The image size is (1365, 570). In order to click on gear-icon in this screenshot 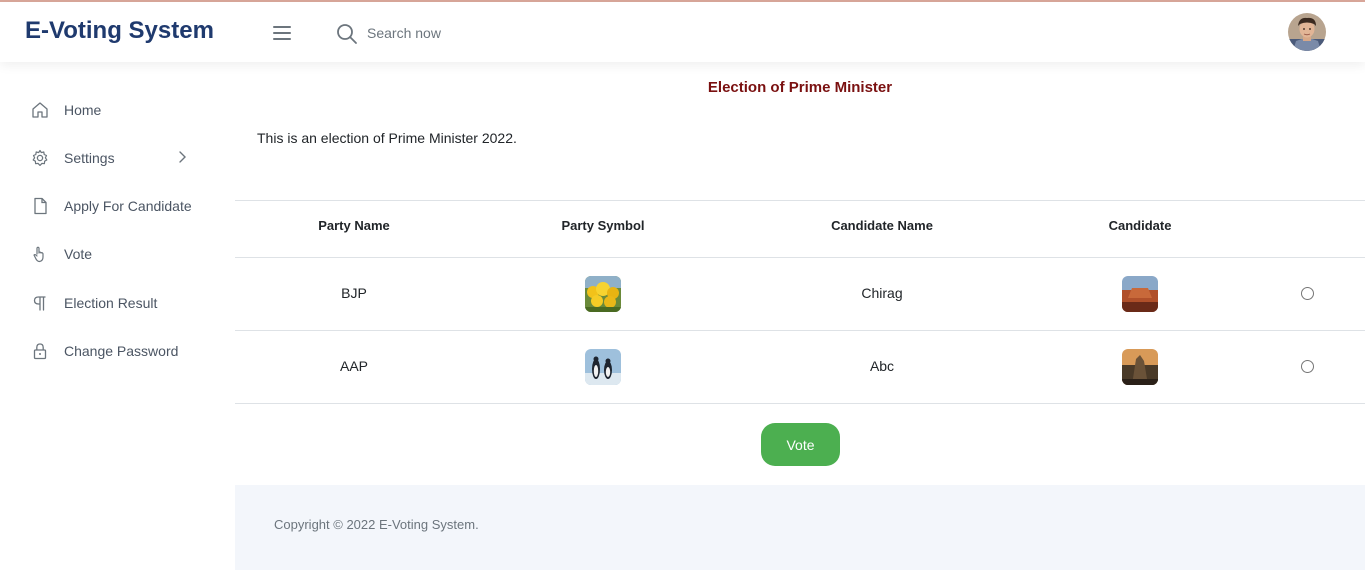, I will do `click(40, 157)`.